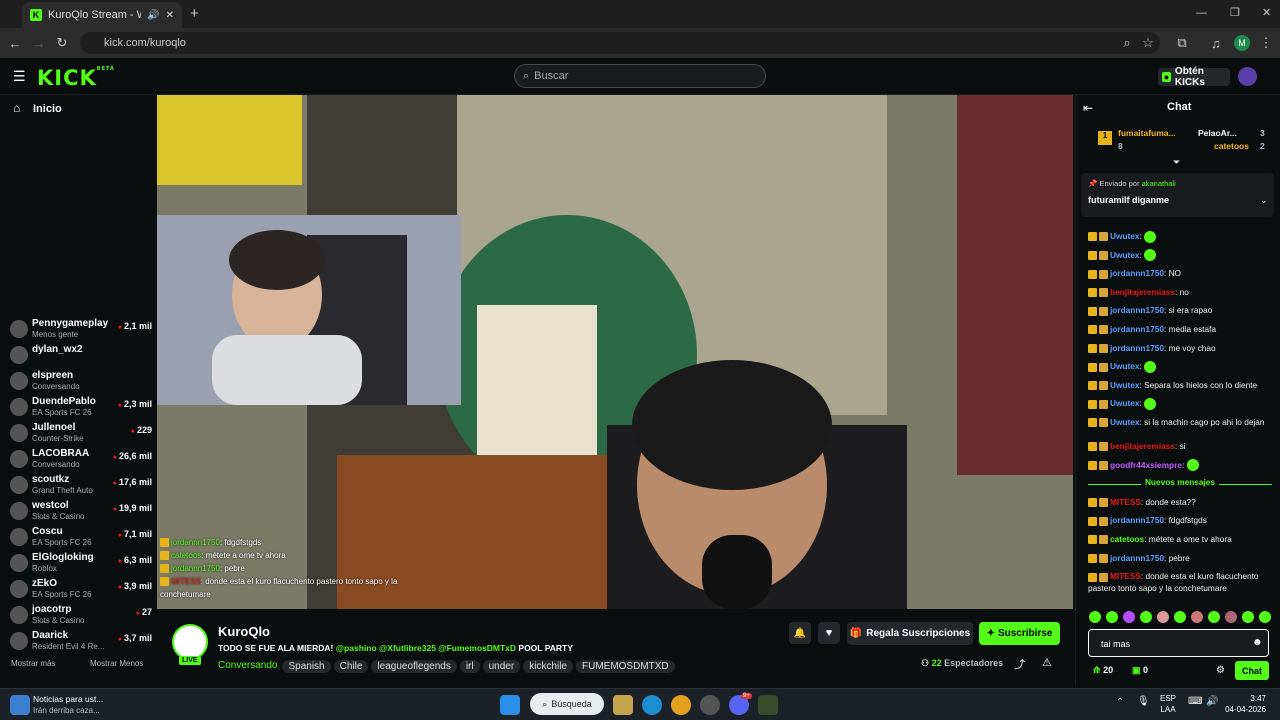 The image size is (1280, 720). Describe the element at coordinates (1180, 329) in the screenshot. I see `chat-message: jordannn1750: media estafa` at that location.